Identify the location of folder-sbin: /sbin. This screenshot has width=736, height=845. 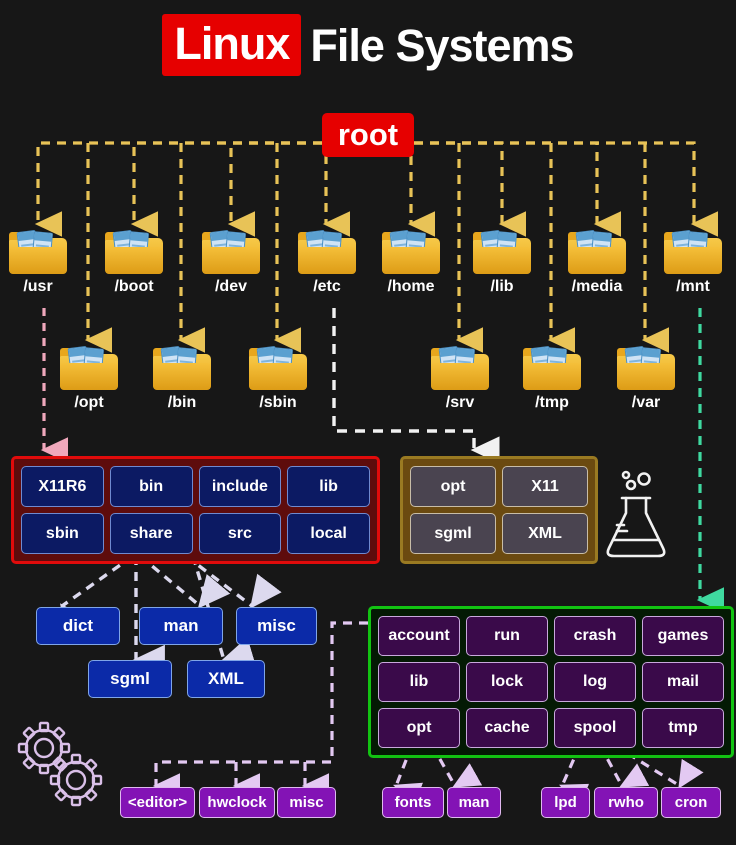
(278, 378).